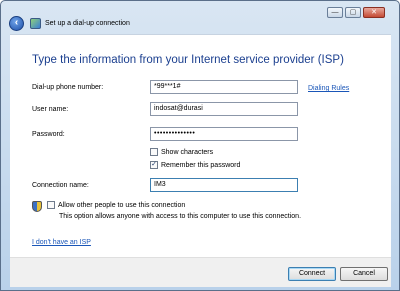 This screenshot has width=400, height=291. Describe the element at coordinates (364, 274) in the screenshot. I see `cancel-button: Cancel` at that location.